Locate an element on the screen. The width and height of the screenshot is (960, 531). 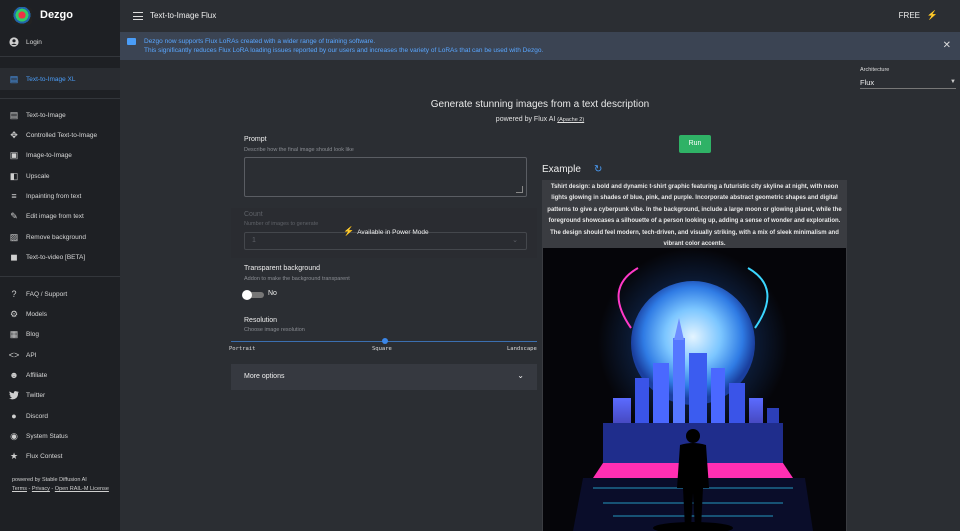
count-value: 1 is located at coordinates (254, 240).